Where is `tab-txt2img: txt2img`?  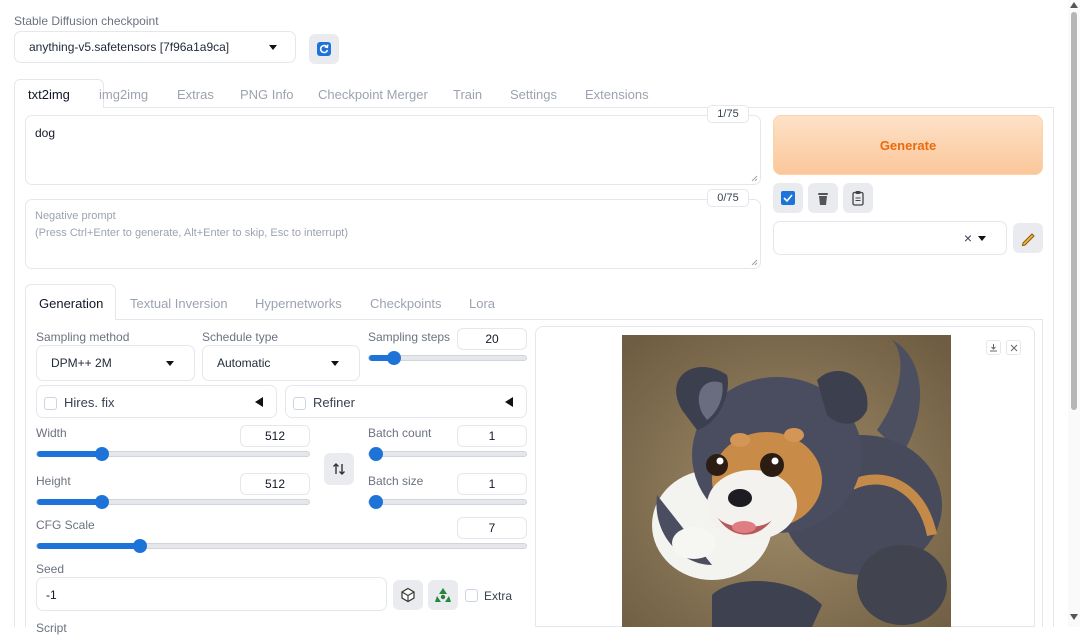 tab-txt2img: txt2img is located at coordinates (49, 94).